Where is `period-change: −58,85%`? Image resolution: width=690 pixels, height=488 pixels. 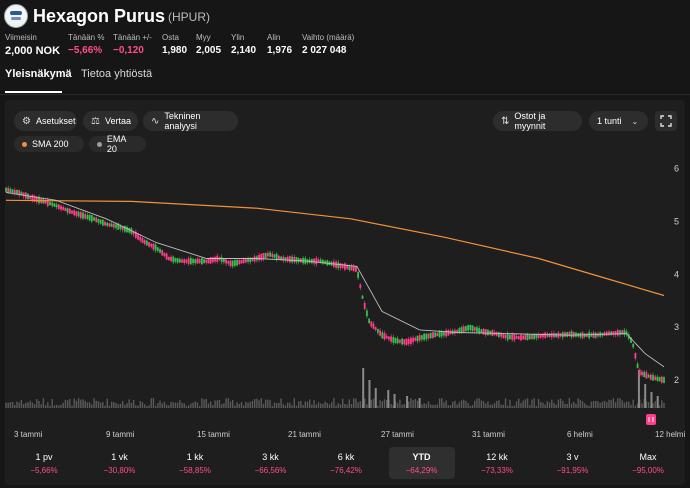 period-change: −58,85% is located at coordinates (195, 470).